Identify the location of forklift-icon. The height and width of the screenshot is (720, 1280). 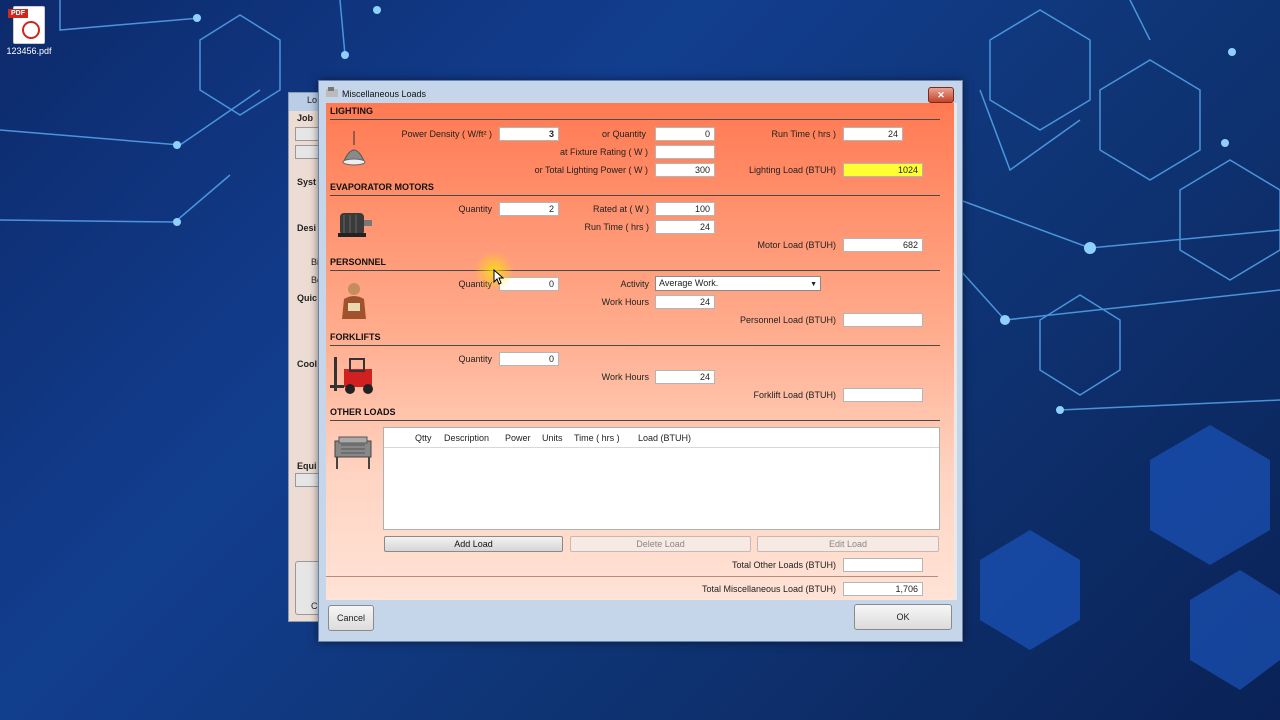
(351, 375).